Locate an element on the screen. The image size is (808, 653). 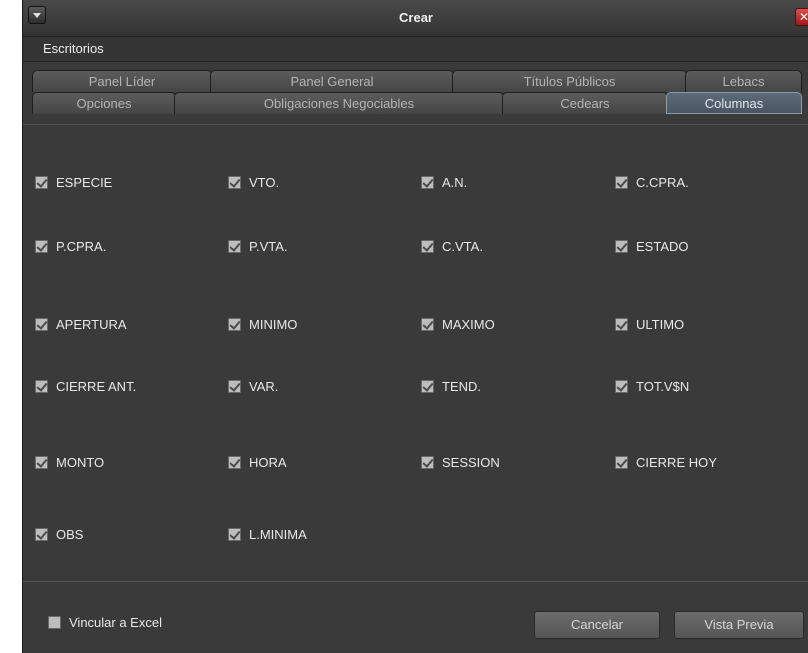
column-checkbox-var: VAR. is located at coordinates (253, 386).